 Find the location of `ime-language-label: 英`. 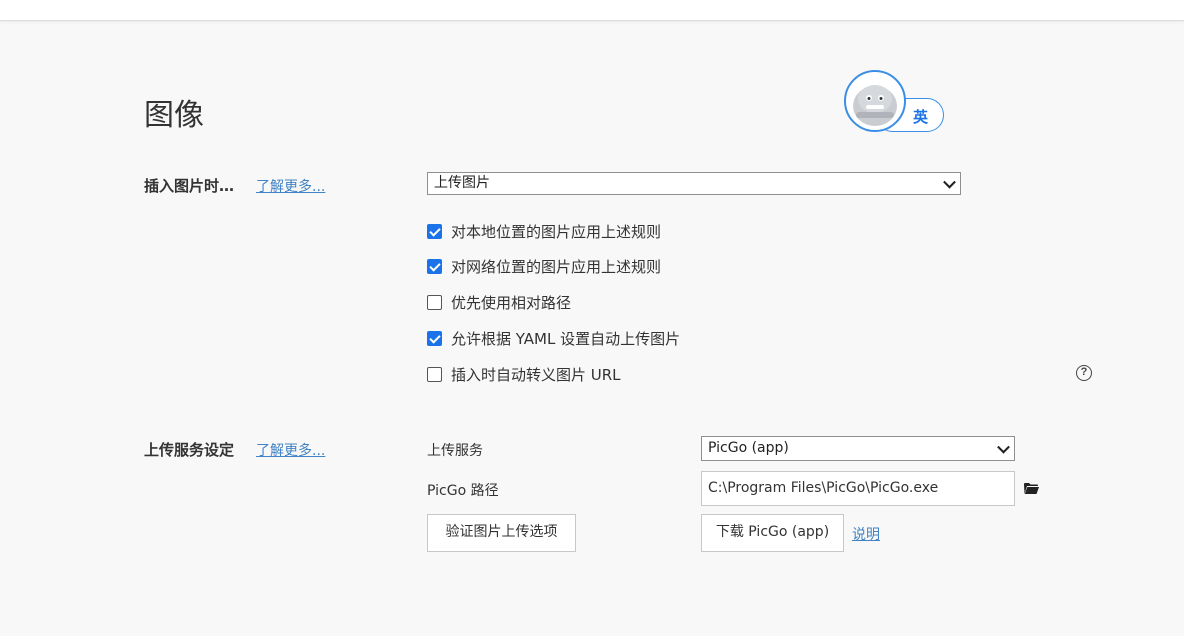

ime-language-label: 英 is located at coordinates (920, 116).